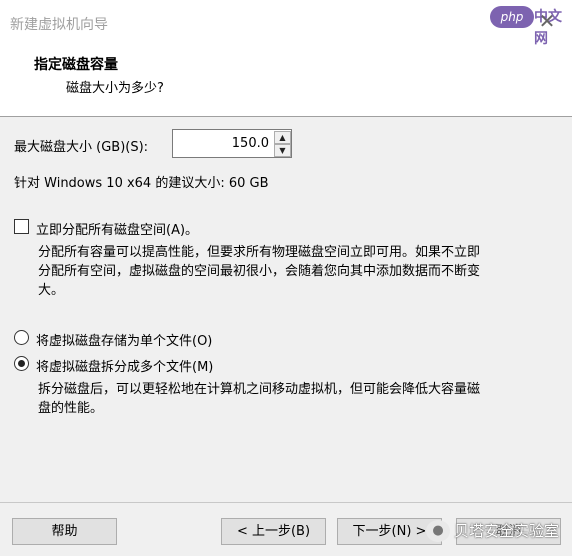 This screenshot has width=572, height=556. Describe the element at coordinates (282, 137) in the screenshot. I see `stepper-up-icon: ▲` at that location.